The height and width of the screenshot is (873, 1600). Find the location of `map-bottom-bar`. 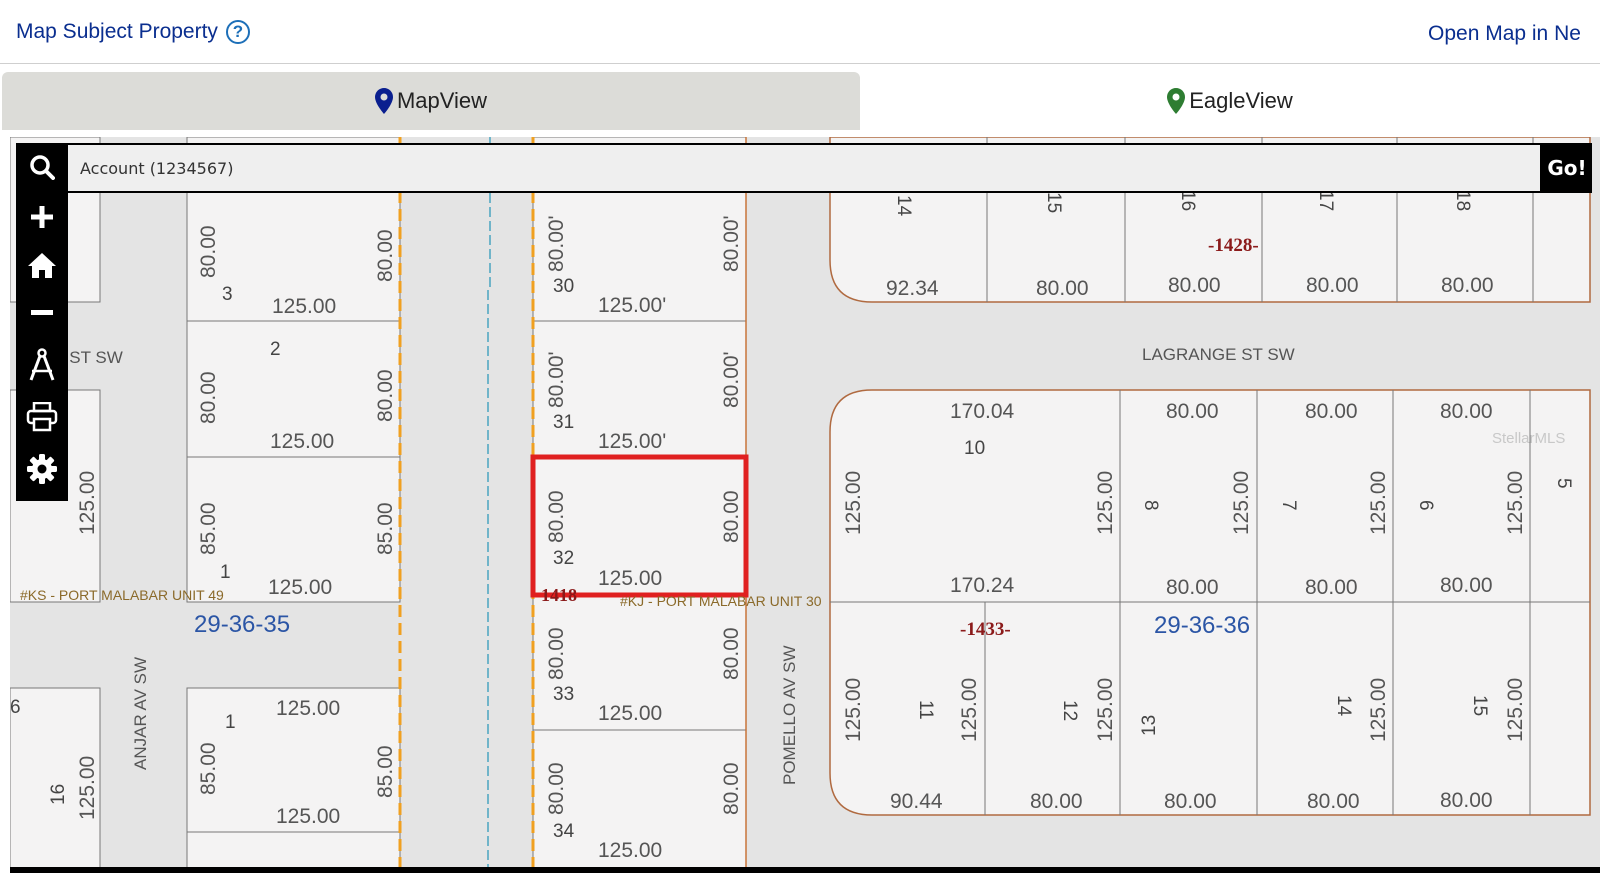

map-bottom-bar is located at coordinates (805, 870).